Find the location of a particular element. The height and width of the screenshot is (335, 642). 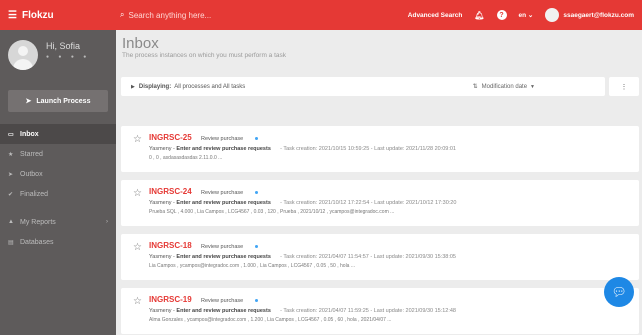

filter-prefix: Displaying: is located at coordinates (155, 86).